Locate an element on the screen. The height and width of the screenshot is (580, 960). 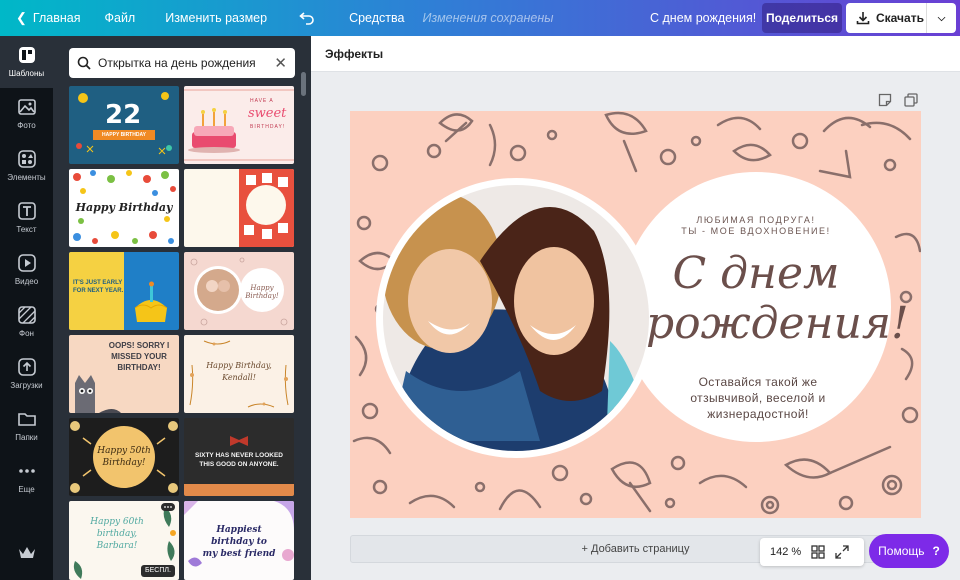
download-icon is located at coordinates (863, 18).